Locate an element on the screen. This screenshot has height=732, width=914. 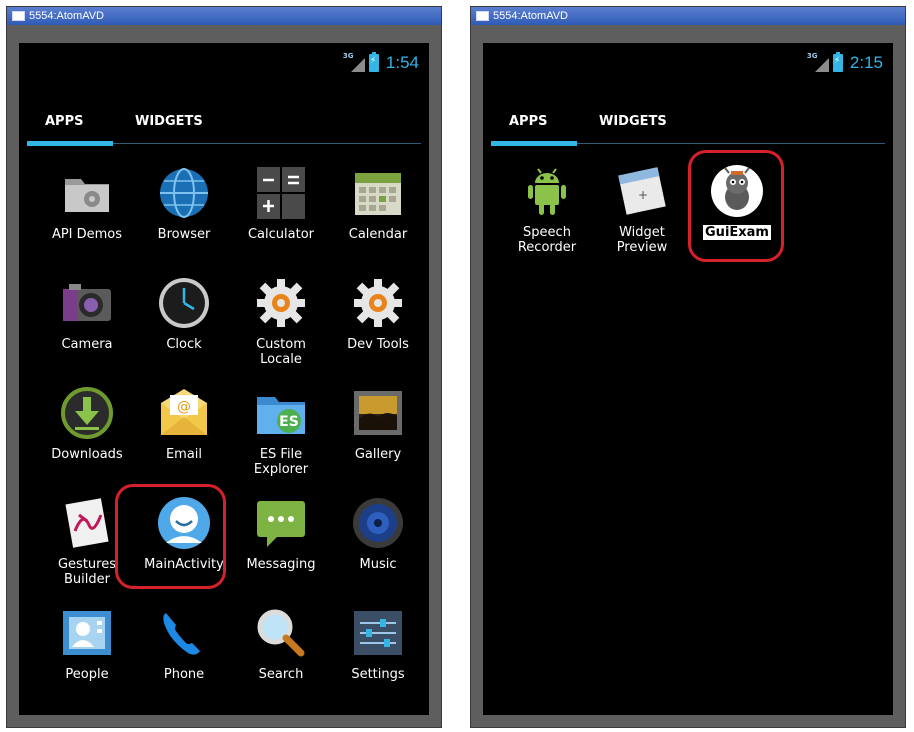
app-email: @ Email is located at coordinates (184, 423).